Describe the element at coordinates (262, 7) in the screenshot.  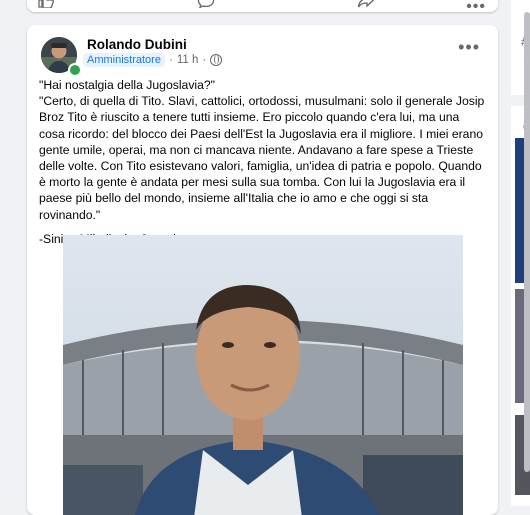
I see `previous-post-card: •••` at that location.